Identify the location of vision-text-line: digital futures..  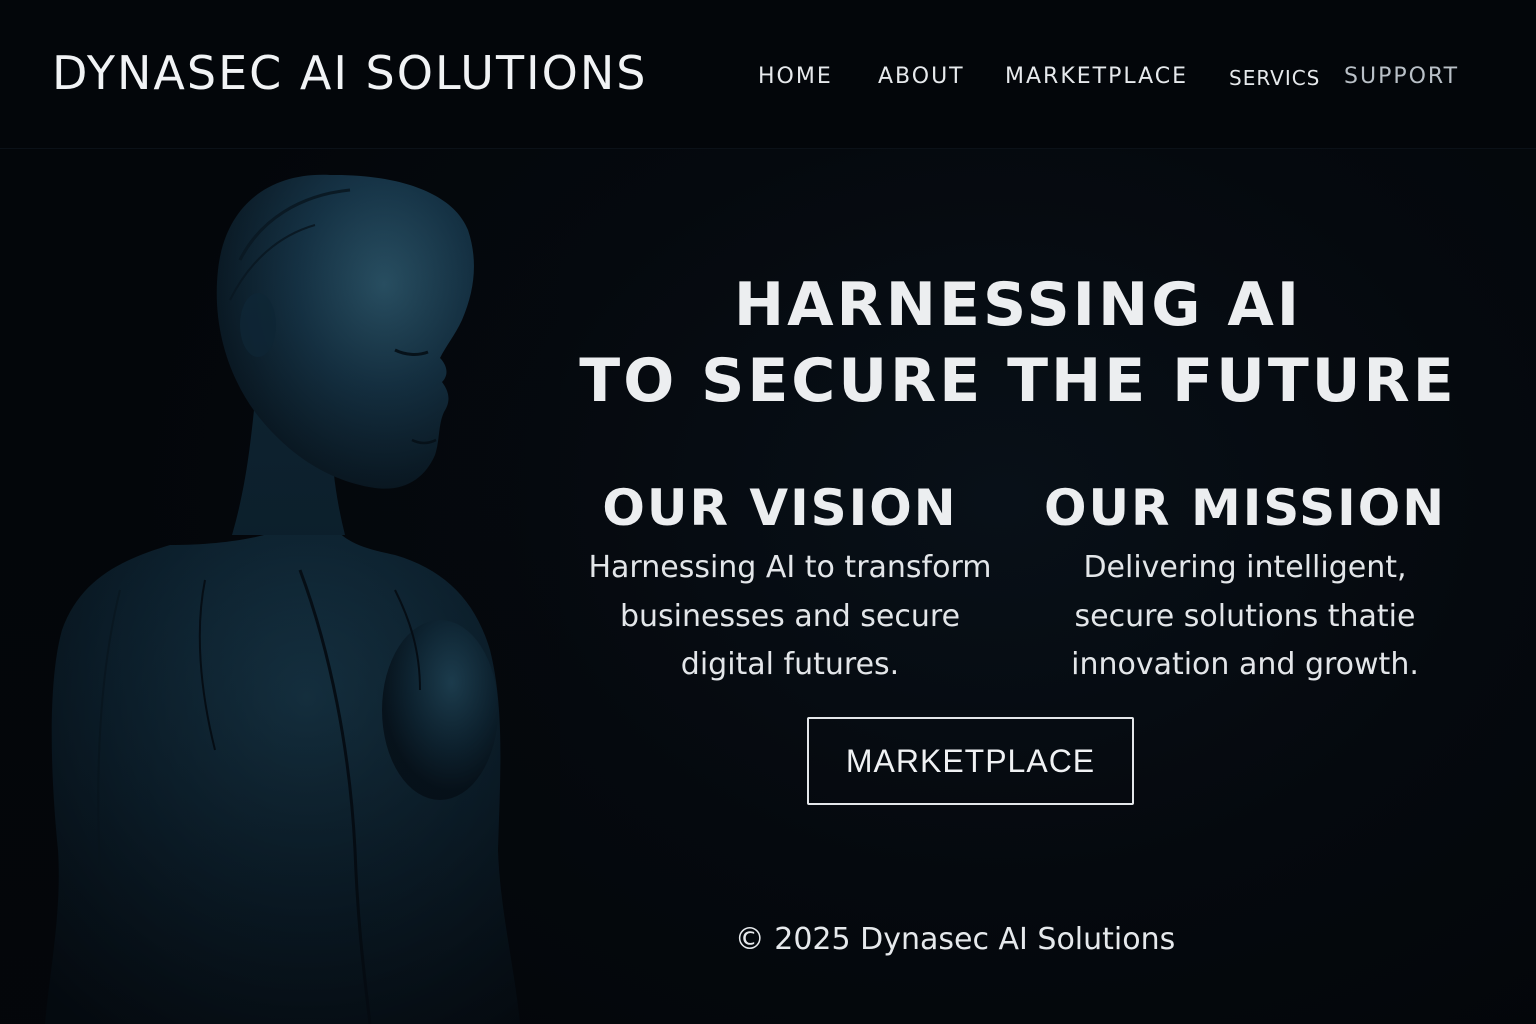
(790, 664).